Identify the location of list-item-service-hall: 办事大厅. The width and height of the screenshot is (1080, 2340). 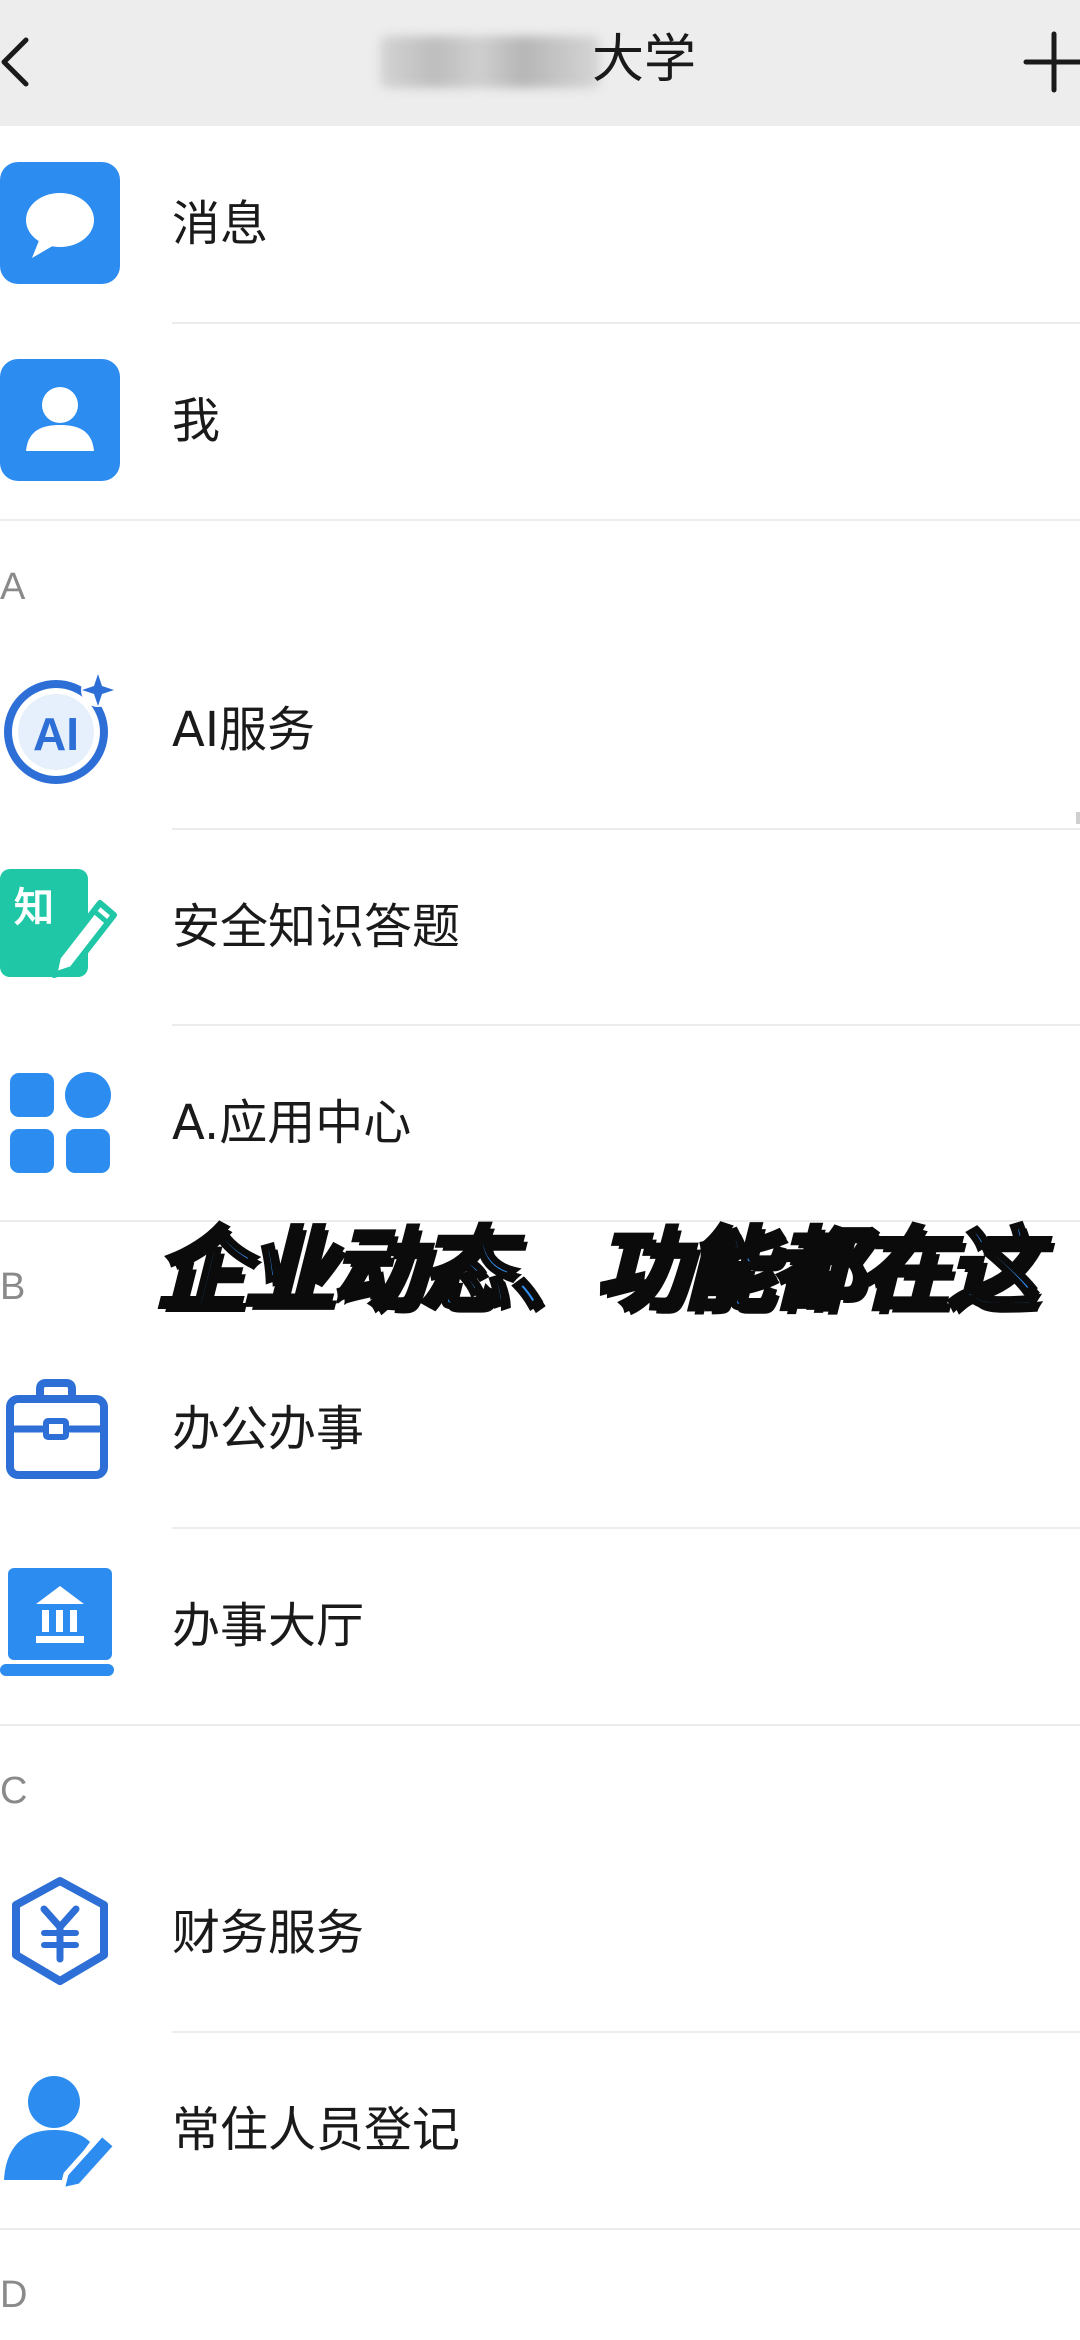
(540, 1626).